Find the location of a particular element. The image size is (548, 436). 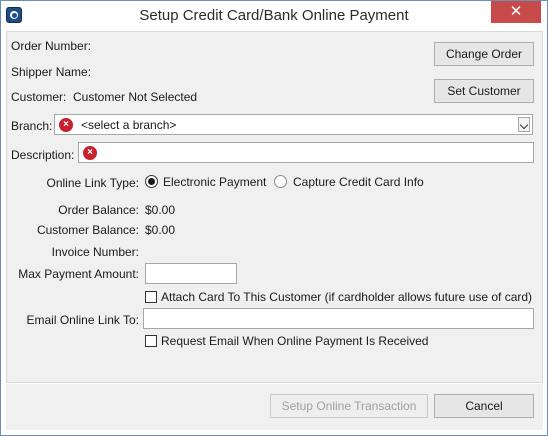

customer-value: Customer Not Selected is located at coordinates (135, 97).